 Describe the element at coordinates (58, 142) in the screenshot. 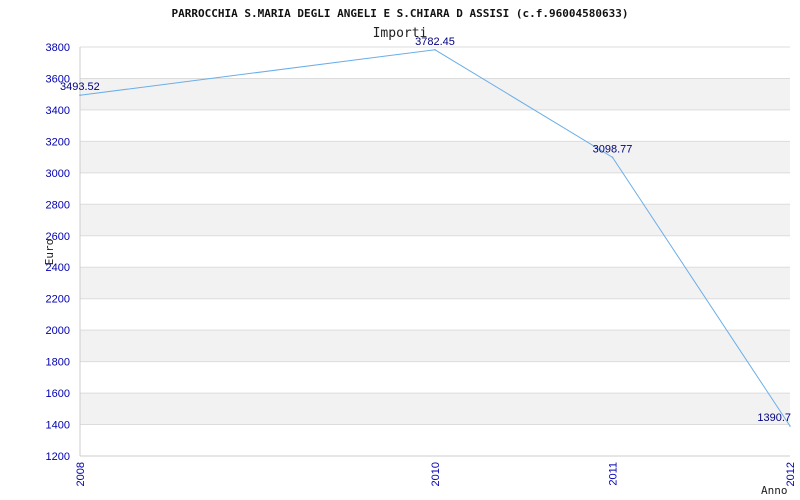

I see `y-tick-label: 3200` at that location.